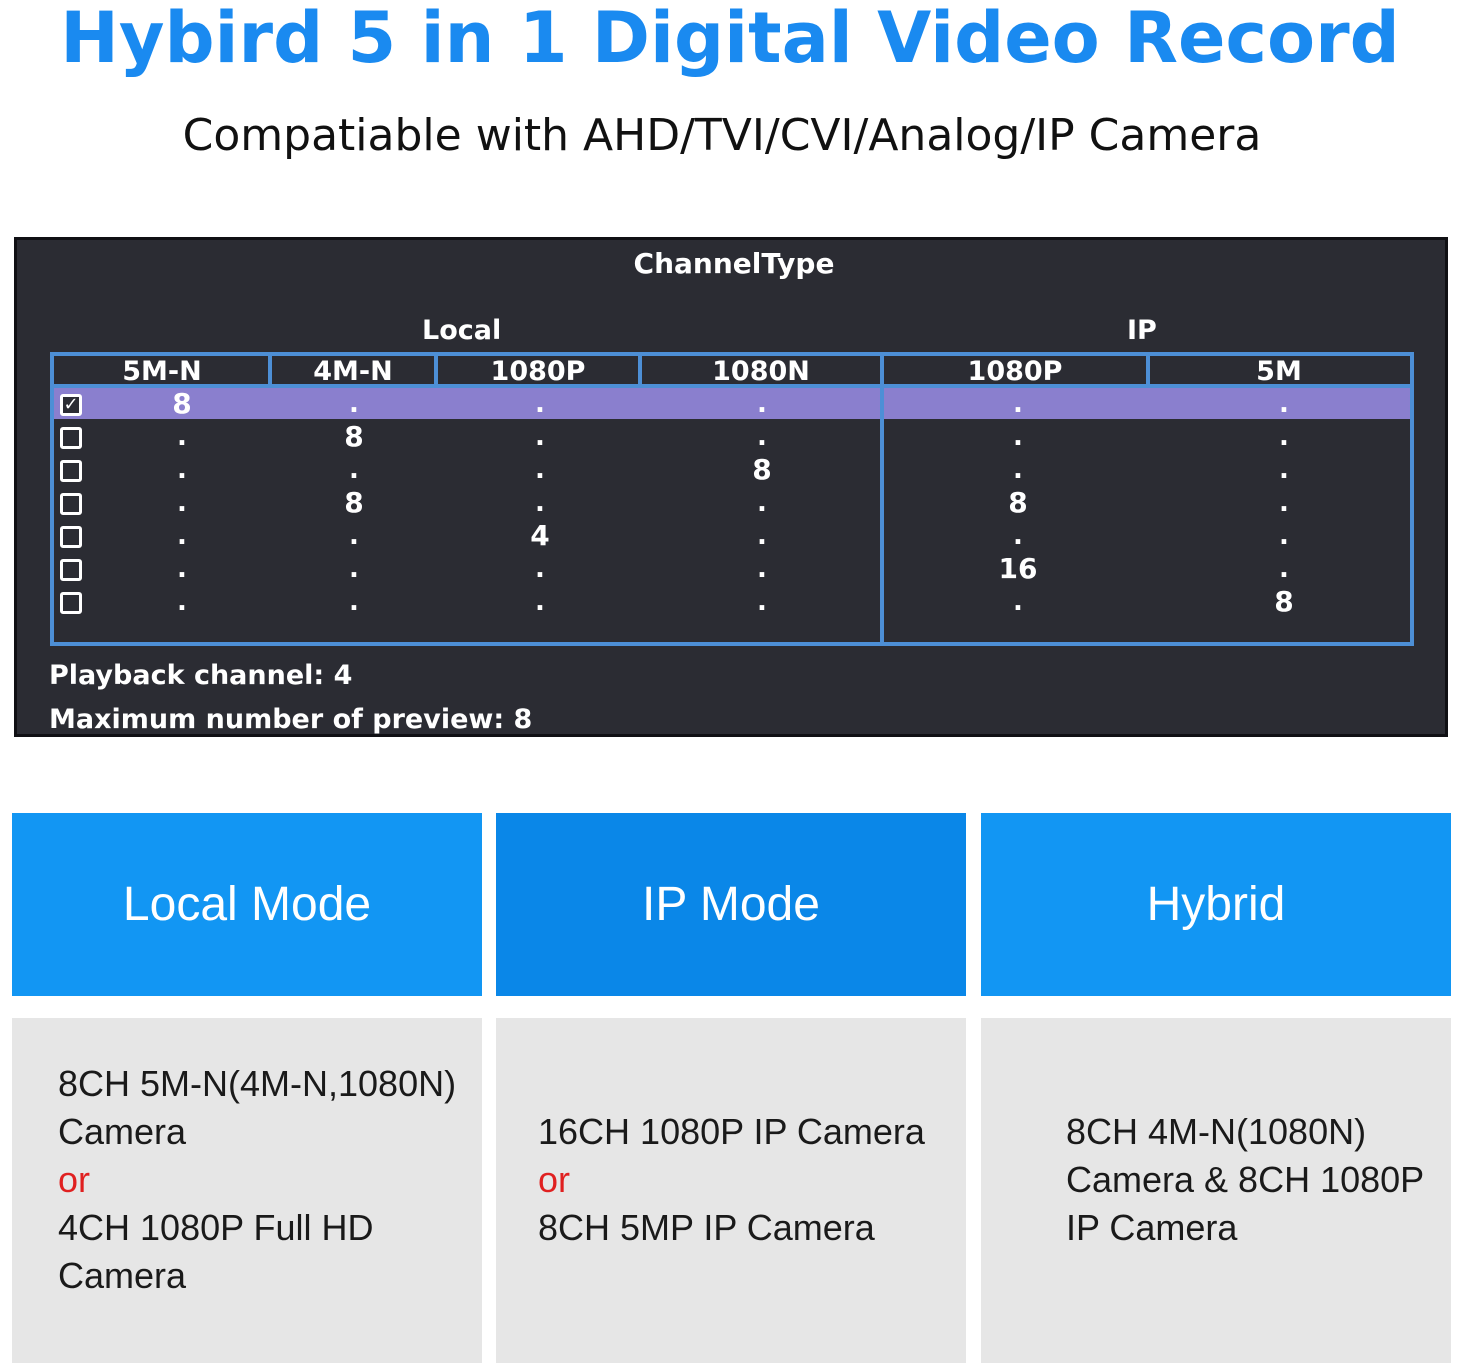 Image resolution: width=1460 pixels, height=1363 pixels. Describe the element at coordinates (1152, 1227) in the screenshot. I see `description-line: IP Camera` at that location.